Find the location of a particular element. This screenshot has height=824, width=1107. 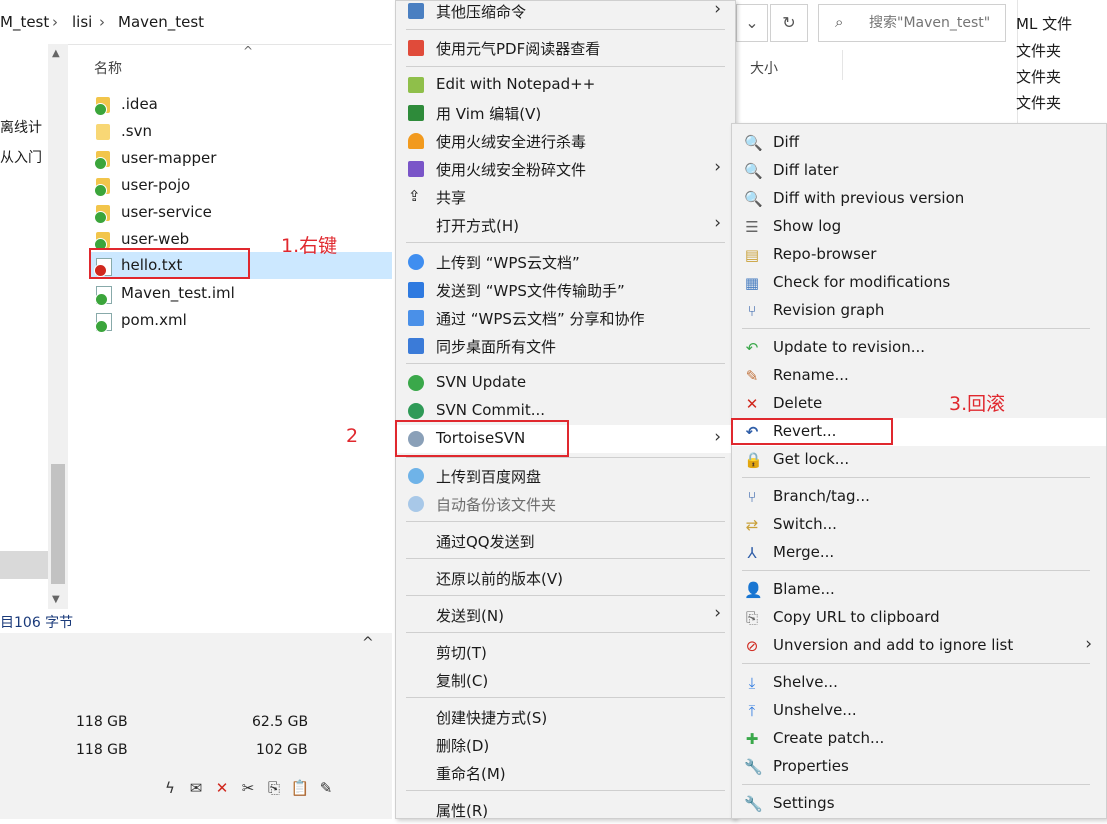

menu-item-sync-desktop: 同步桌面所有文件 is located at coordinates (565, 346).